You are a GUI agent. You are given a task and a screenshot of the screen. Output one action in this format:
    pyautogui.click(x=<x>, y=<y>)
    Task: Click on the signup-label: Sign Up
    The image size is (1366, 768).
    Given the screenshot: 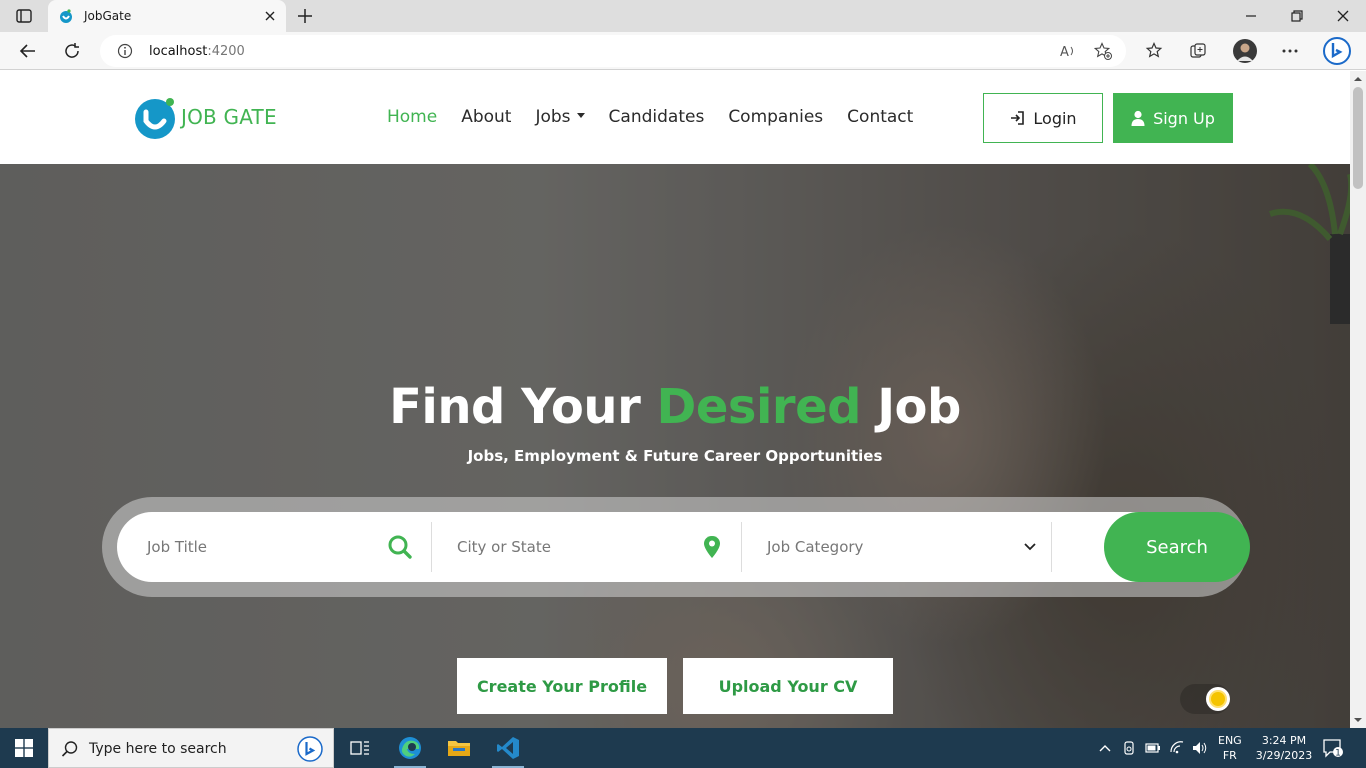 What is the action you would take?
    pyautogui.click(x=1184, y=118)
    